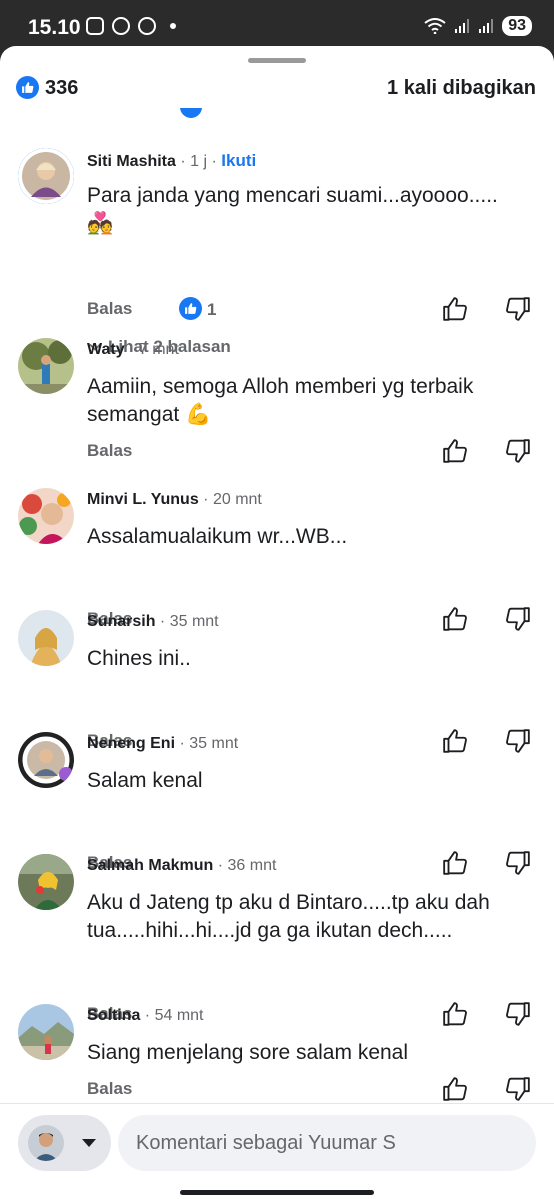 Image resolution: width=554 pixels, height=1199 pixels. I want to click on comment-time: 36 mnt, so click(252, 865).